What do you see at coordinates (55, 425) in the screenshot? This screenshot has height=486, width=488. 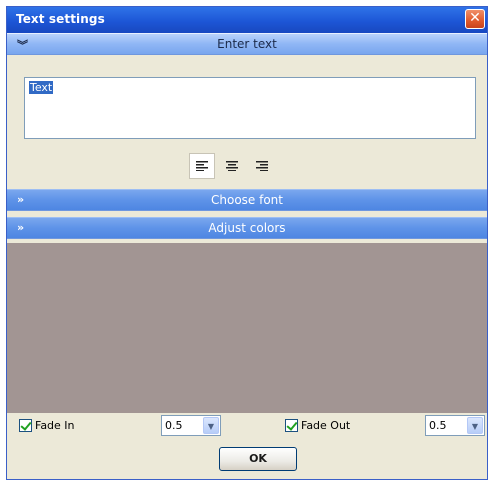 I see `fade-in-label: Fade In` at bounding box center [55, 425].